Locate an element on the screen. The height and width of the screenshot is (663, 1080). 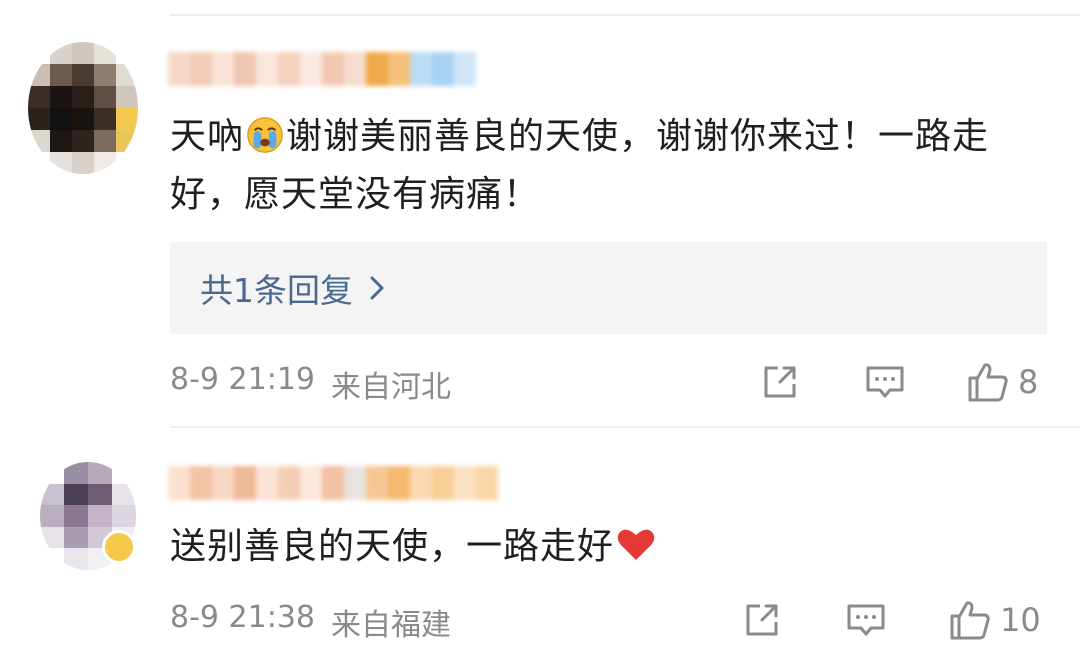
timestamp: 8-9 21:19 is located at coordinates (242, 379).